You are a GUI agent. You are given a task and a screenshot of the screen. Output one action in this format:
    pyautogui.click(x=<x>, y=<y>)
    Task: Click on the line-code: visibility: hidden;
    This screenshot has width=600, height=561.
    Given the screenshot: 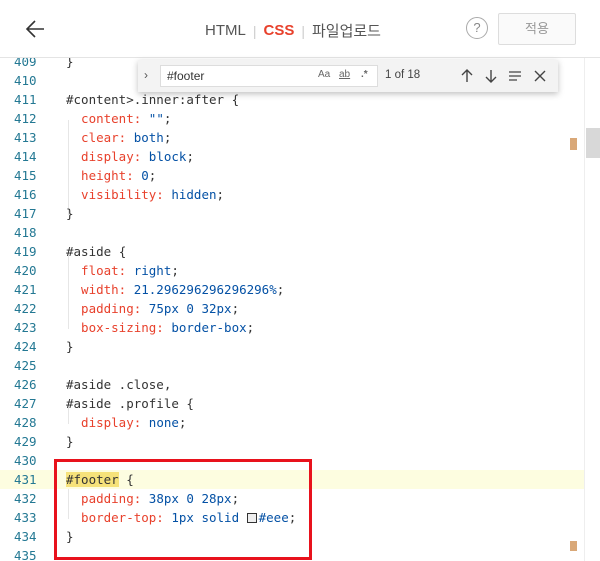 What is the action you would take?
    pyautogui.click(x=145, y=194)
    